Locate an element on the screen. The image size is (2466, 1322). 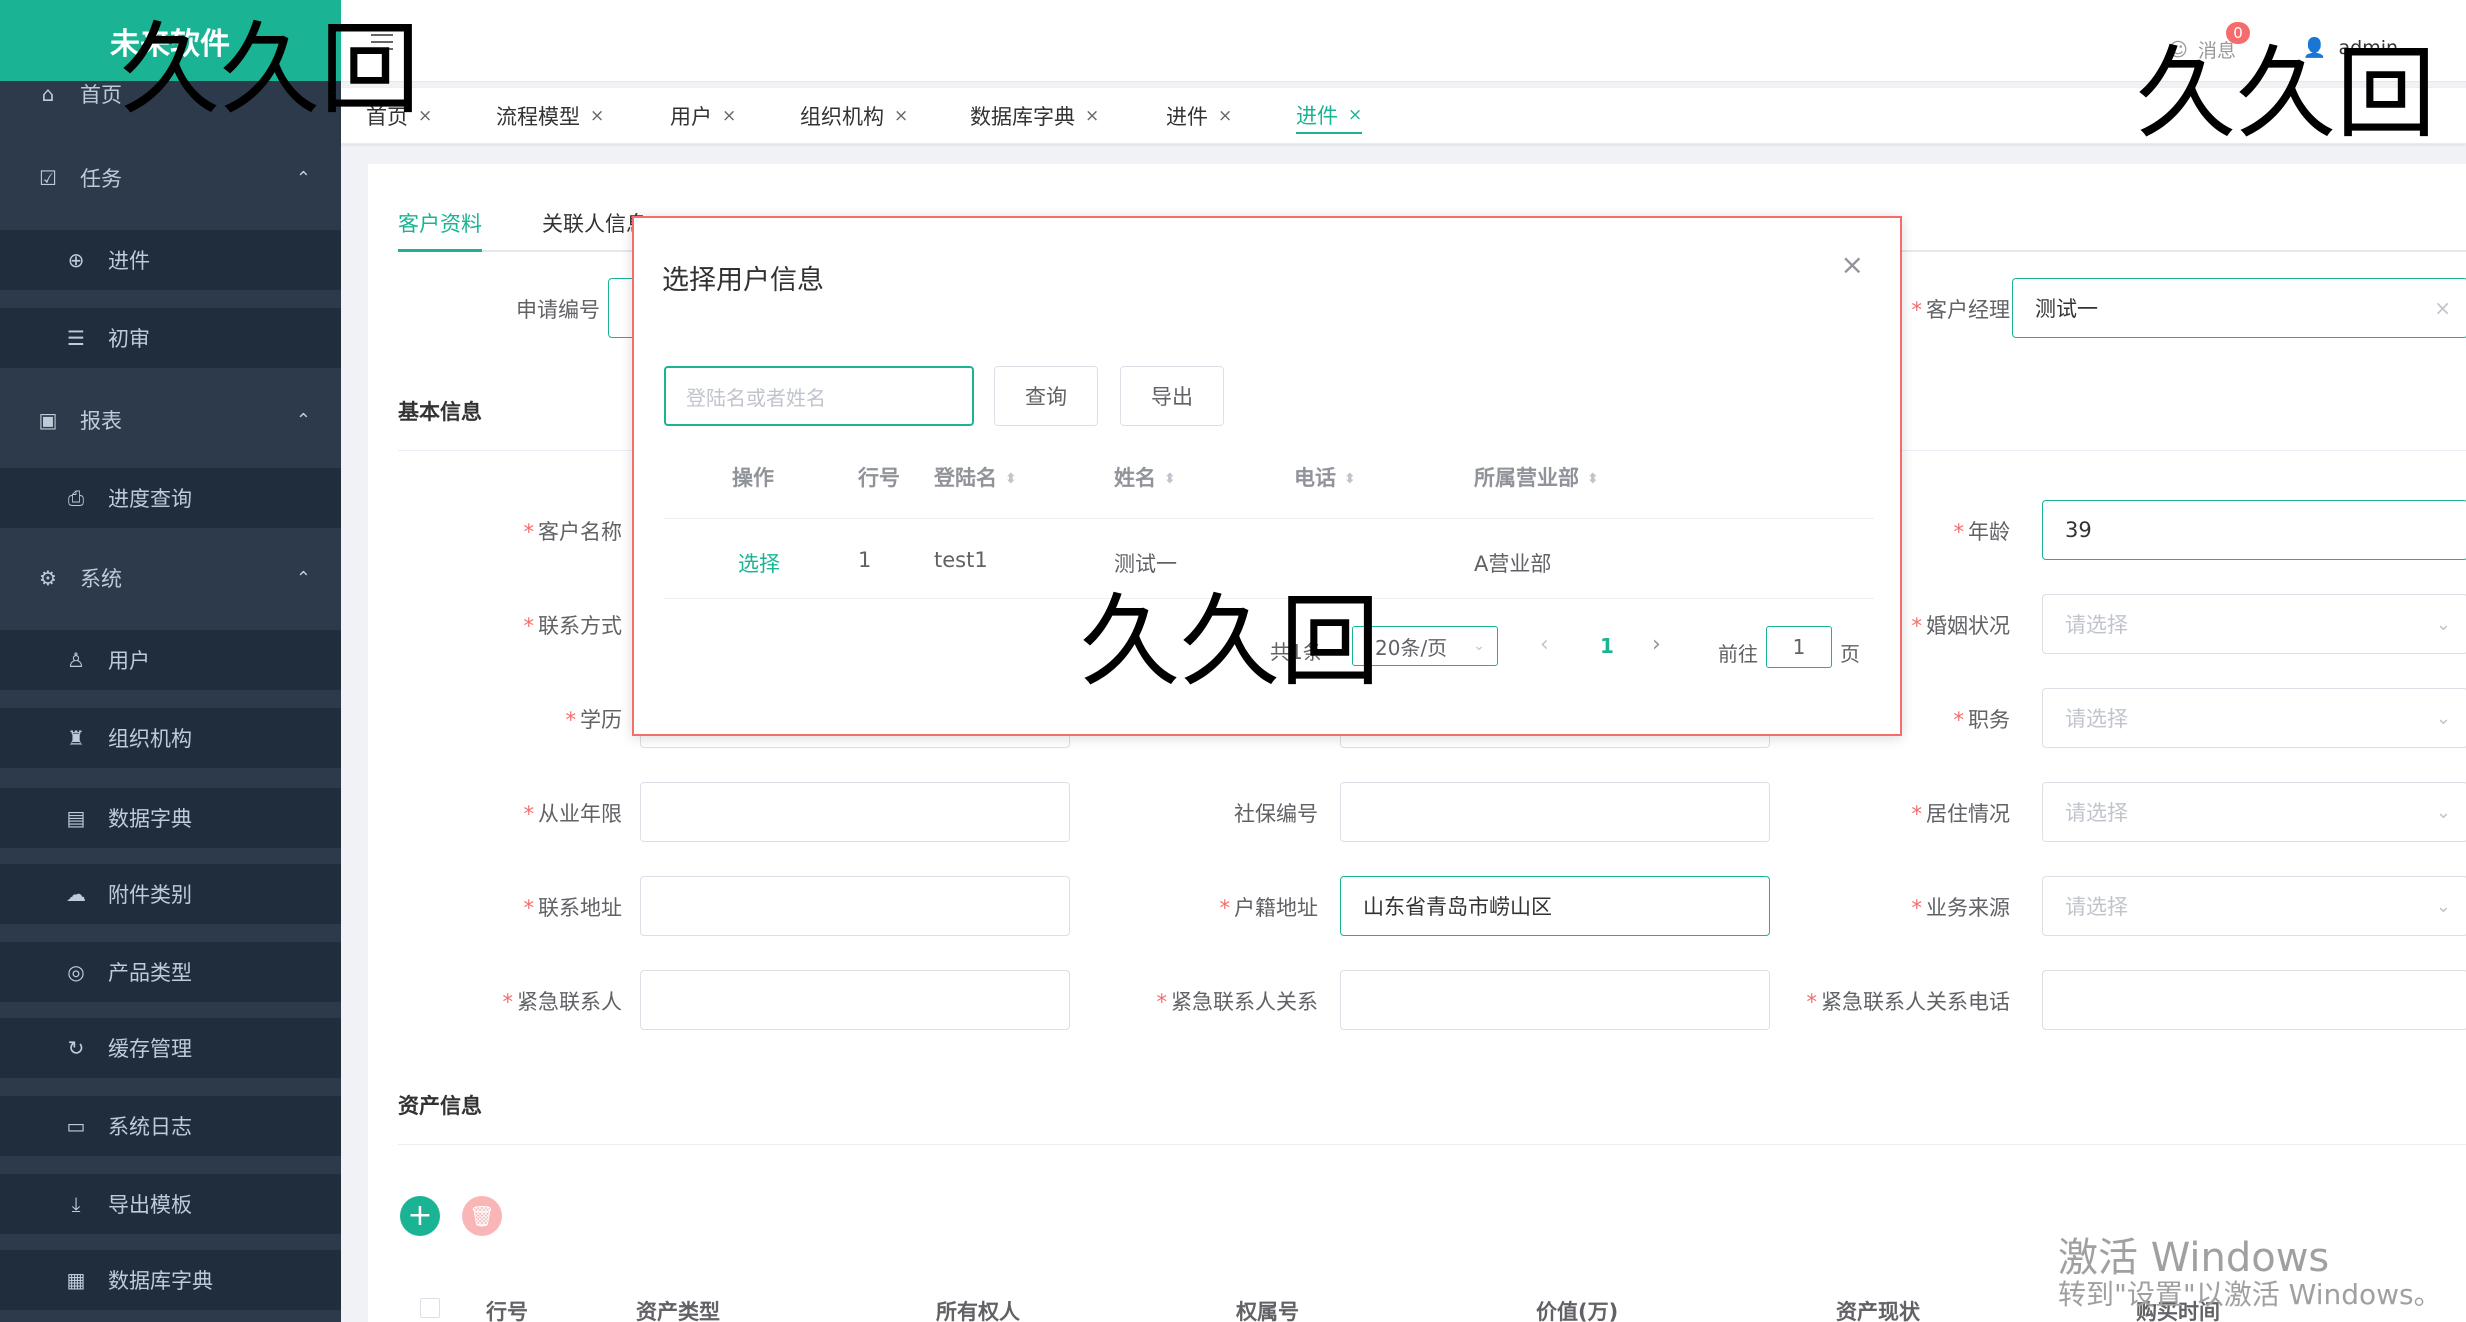
col-action: 操作 is located at coordinates (753, 478).